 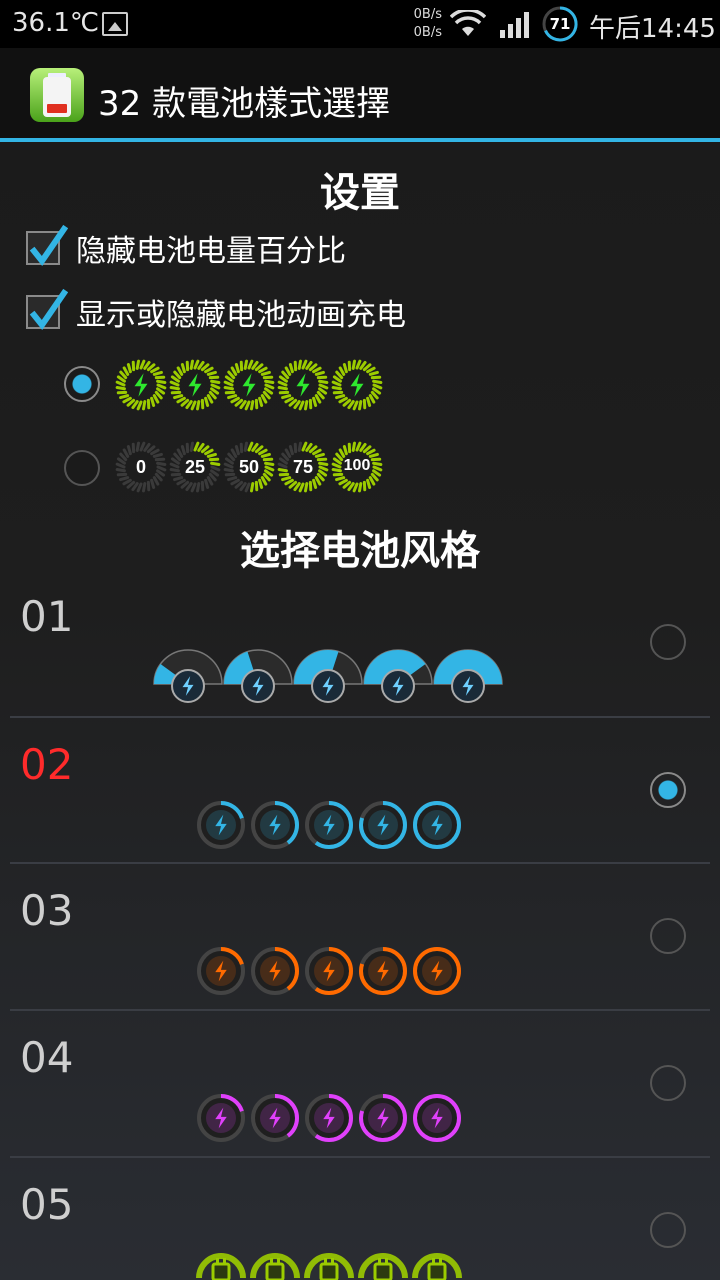 What do you see at coordinates (244, 104) in the screenshot?
I see `app-title: 32 款電池樣式選擇` at bounding box center [244, 104].